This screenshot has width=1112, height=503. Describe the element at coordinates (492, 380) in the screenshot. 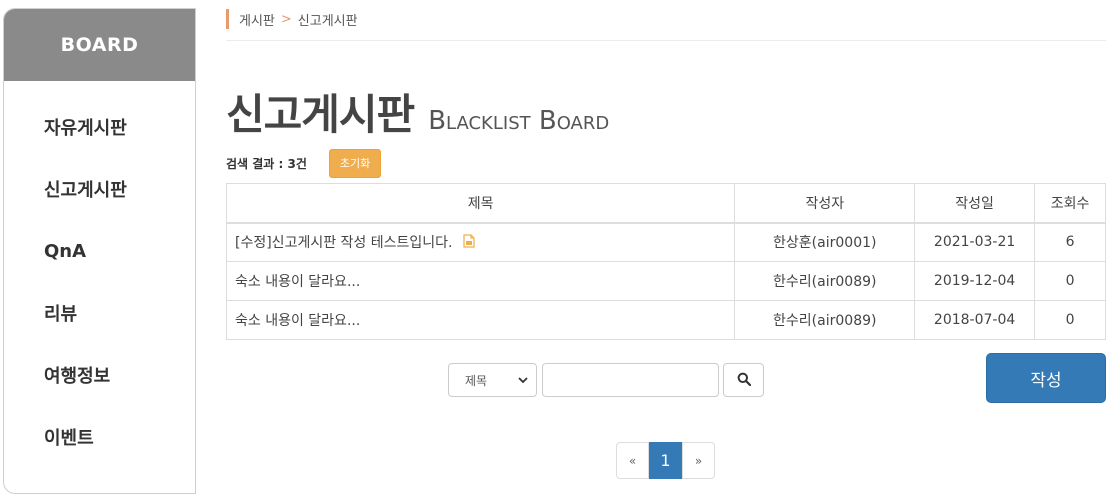

I see `search-field-select: 제목` at that location.